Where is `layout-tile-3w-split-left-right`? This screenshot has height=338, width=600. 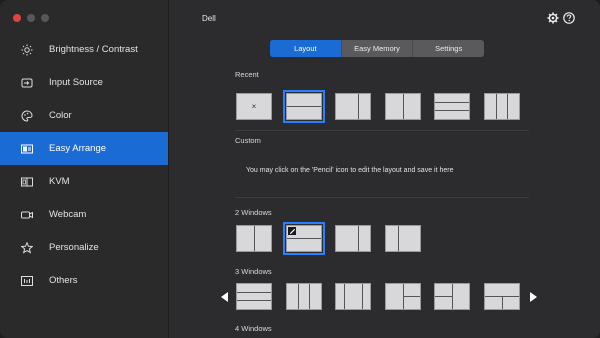 layout-tile-3w-split-left-right is located at coordinates (452, 296).